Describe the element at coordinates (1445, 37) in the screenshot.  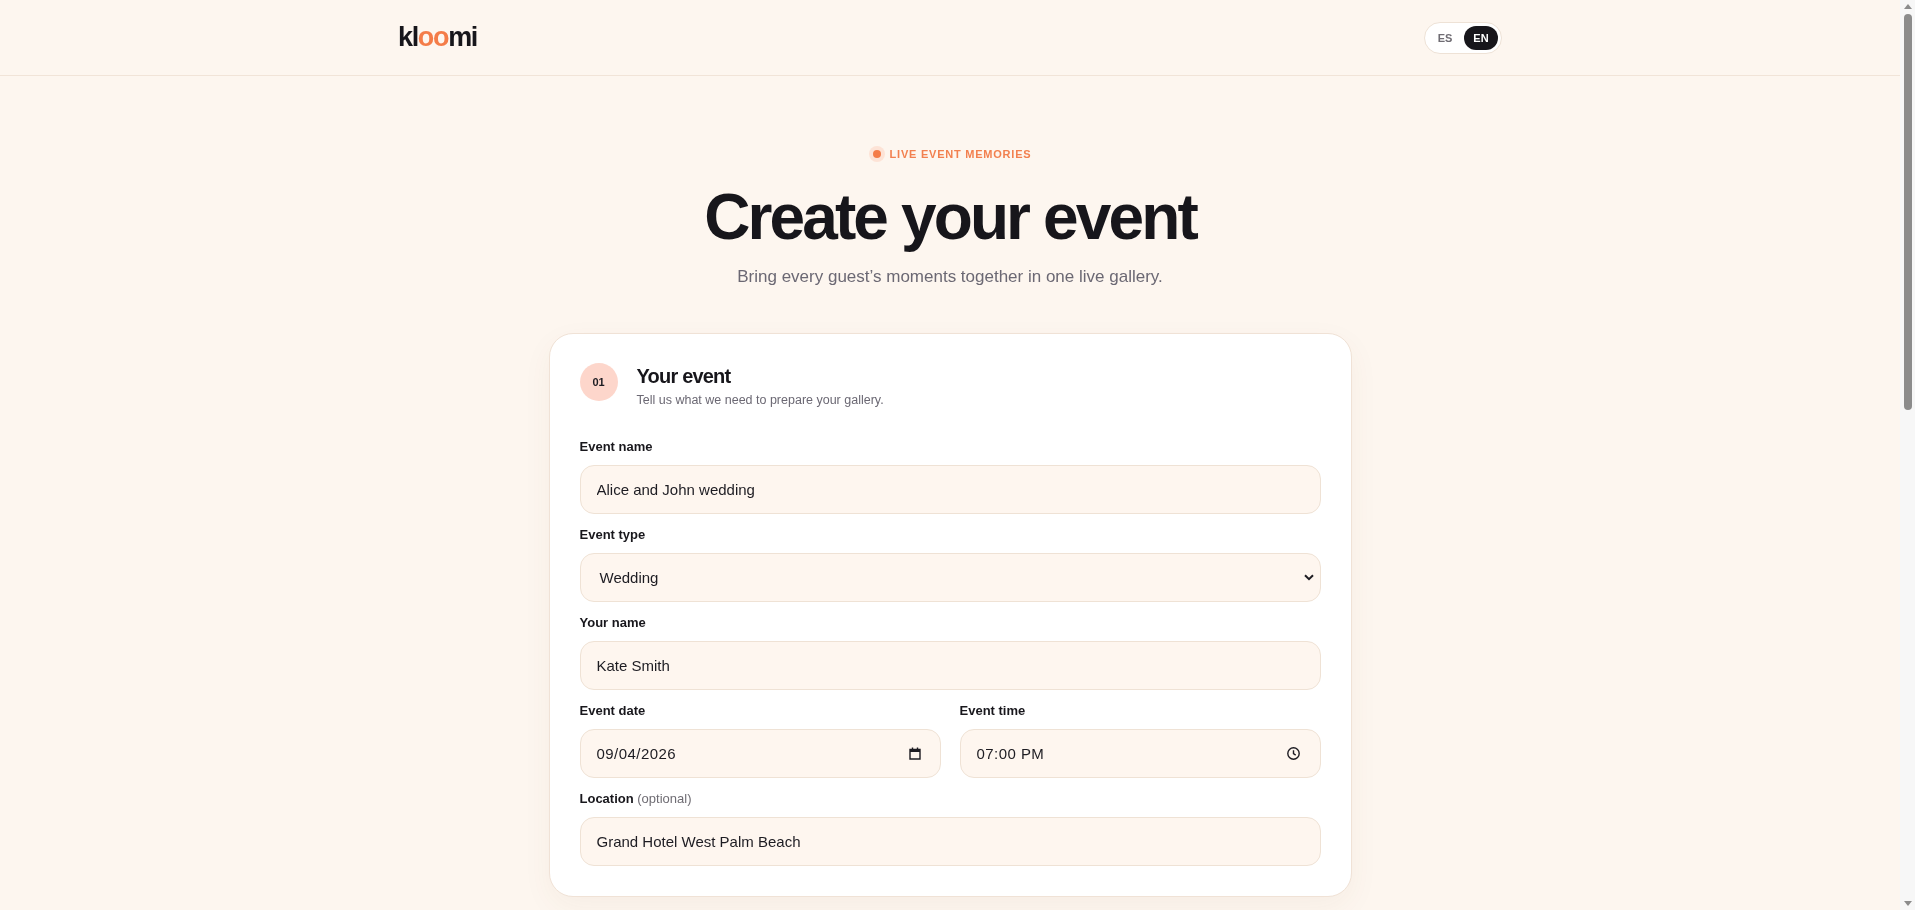
I see `language-button: ES` at that location.